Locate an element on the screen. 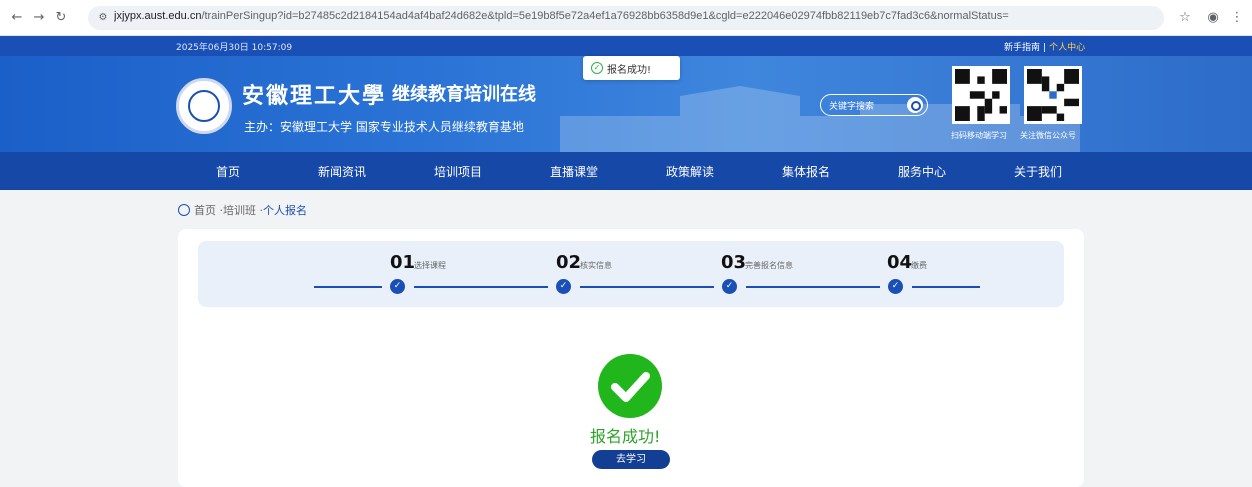 Image resolution: width=1252 pixels, height=487 pixels. datetime: 2025年06月30日 10:57:09 is located at coordinates (234, 48).